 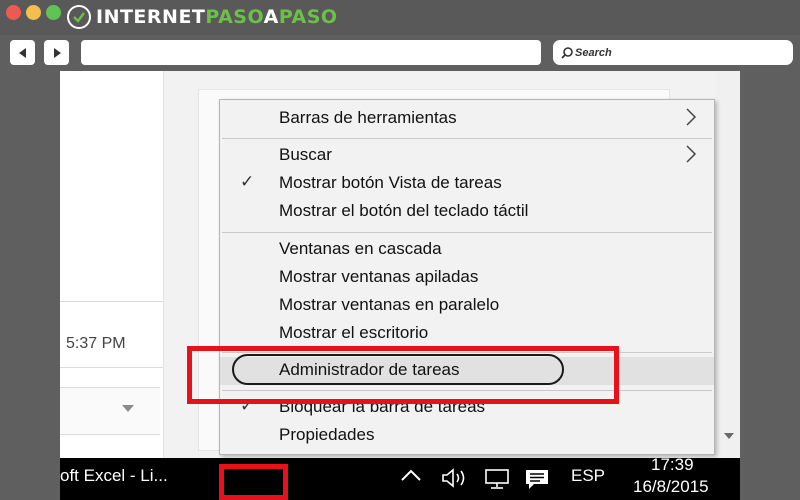 I want to click on menu-item-label: Mostrar ventanas en paralelo, so click(x=389, y=304).